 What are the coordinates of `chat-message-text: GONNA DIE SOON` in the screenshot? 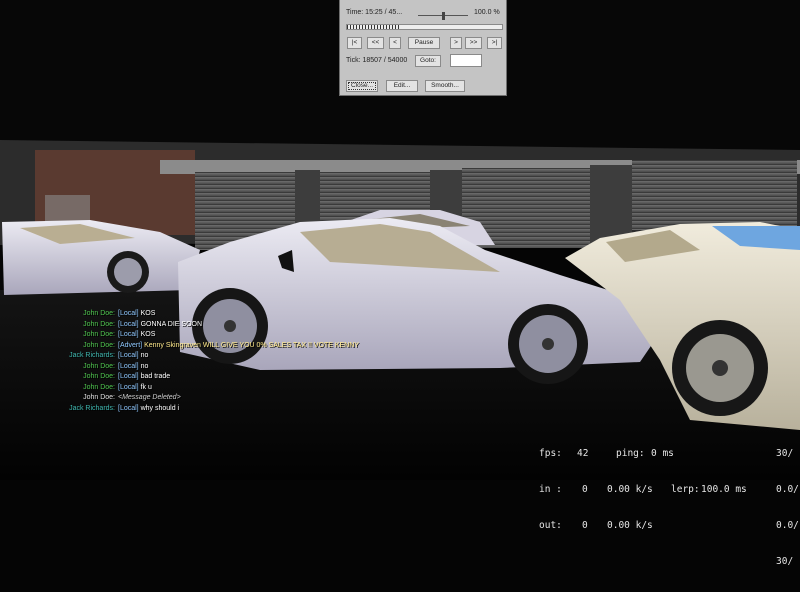 It's located at (171, 324).